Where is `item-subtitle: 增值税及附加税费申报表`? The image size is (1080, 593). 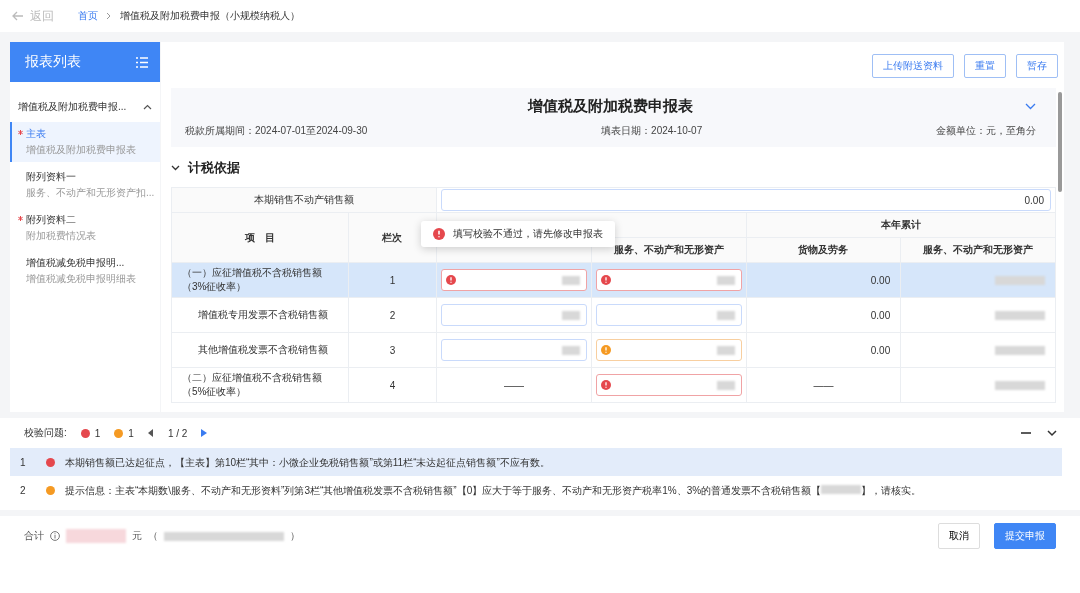 item-subtitle: 增值税及附加税费申报表 is located at coordinates (81, 150).